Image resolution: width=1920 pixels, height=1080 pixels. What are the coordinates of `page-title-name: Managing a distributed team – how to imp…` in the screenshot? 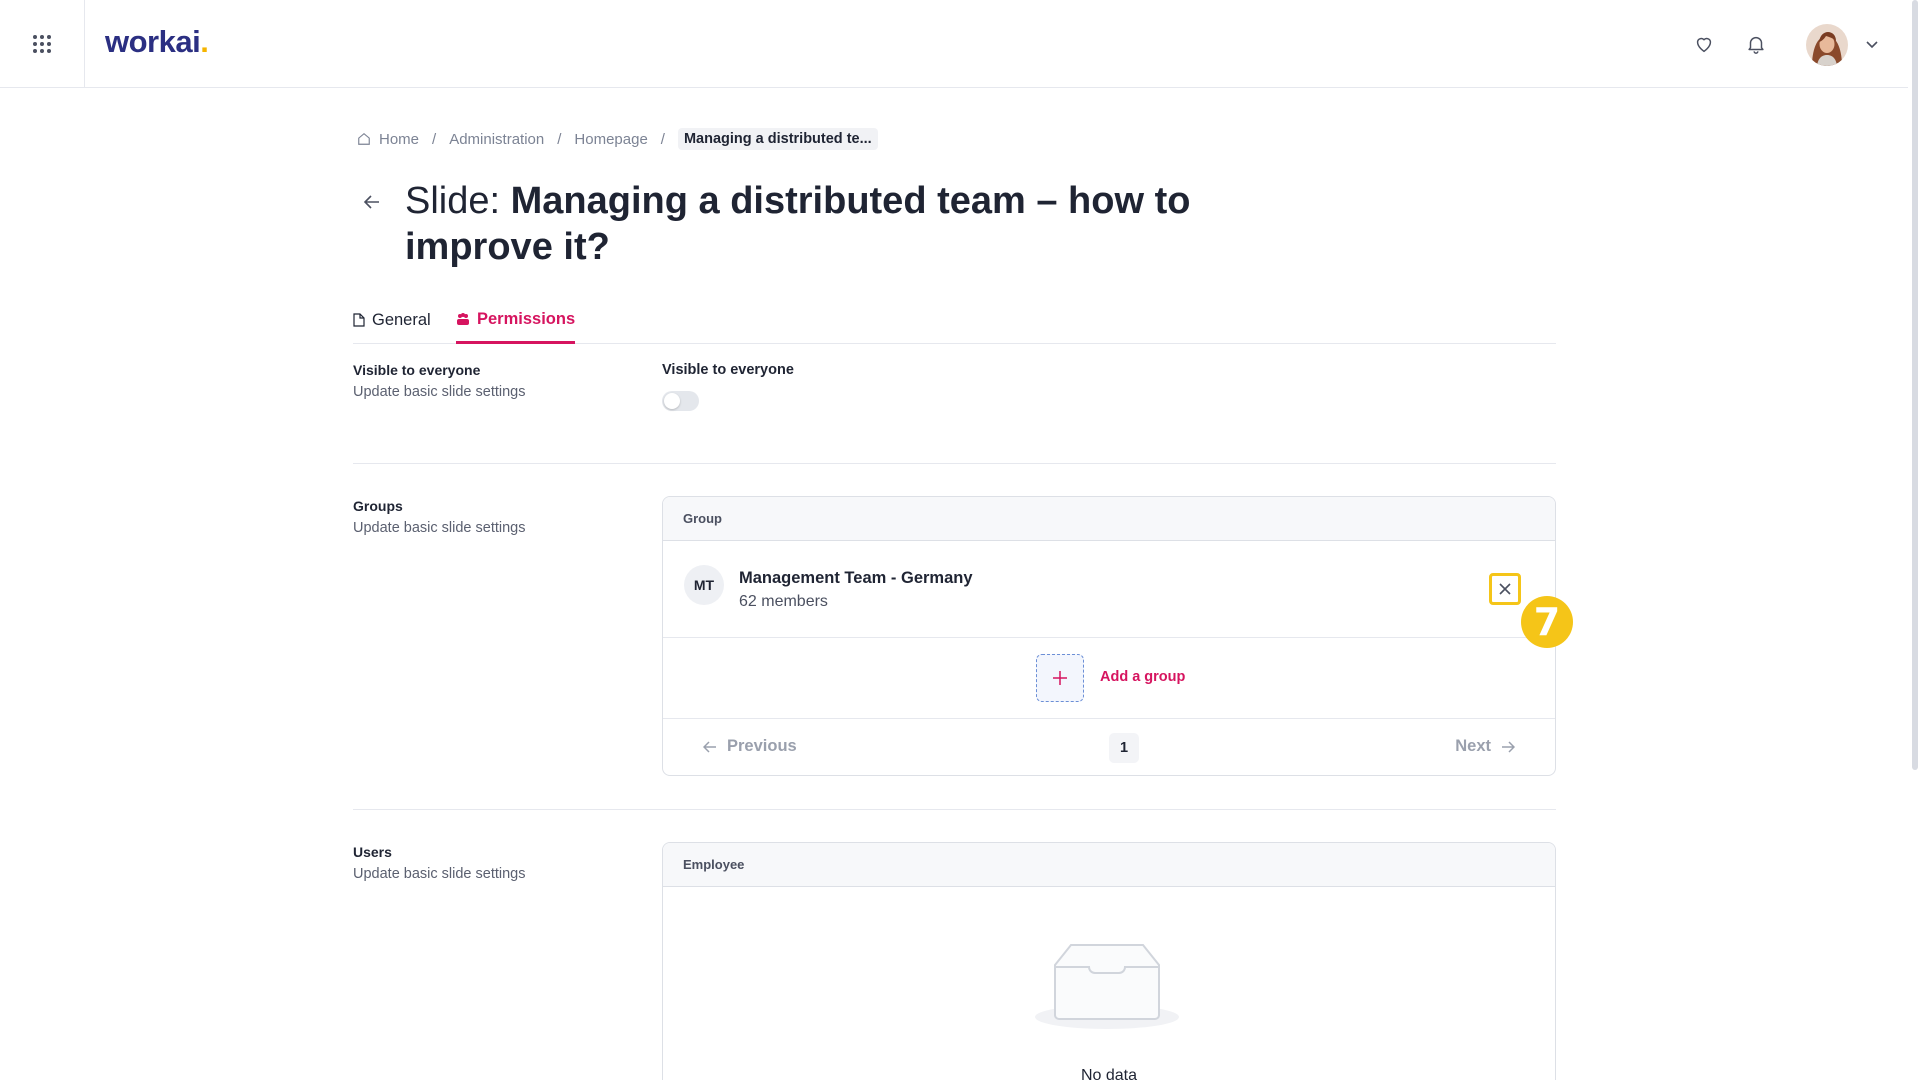 It's located at (798, 224).